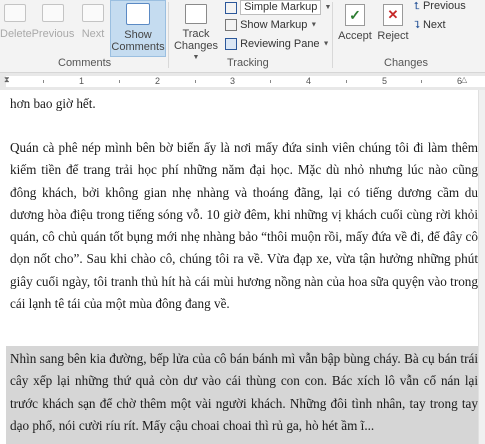 This screenshot has height=444, width=485. What do you see at coordinates (244, 104) in the screenshot?
I see `document-paragraph: hơn bao giờ hết.` at bounding box center [244, 104].